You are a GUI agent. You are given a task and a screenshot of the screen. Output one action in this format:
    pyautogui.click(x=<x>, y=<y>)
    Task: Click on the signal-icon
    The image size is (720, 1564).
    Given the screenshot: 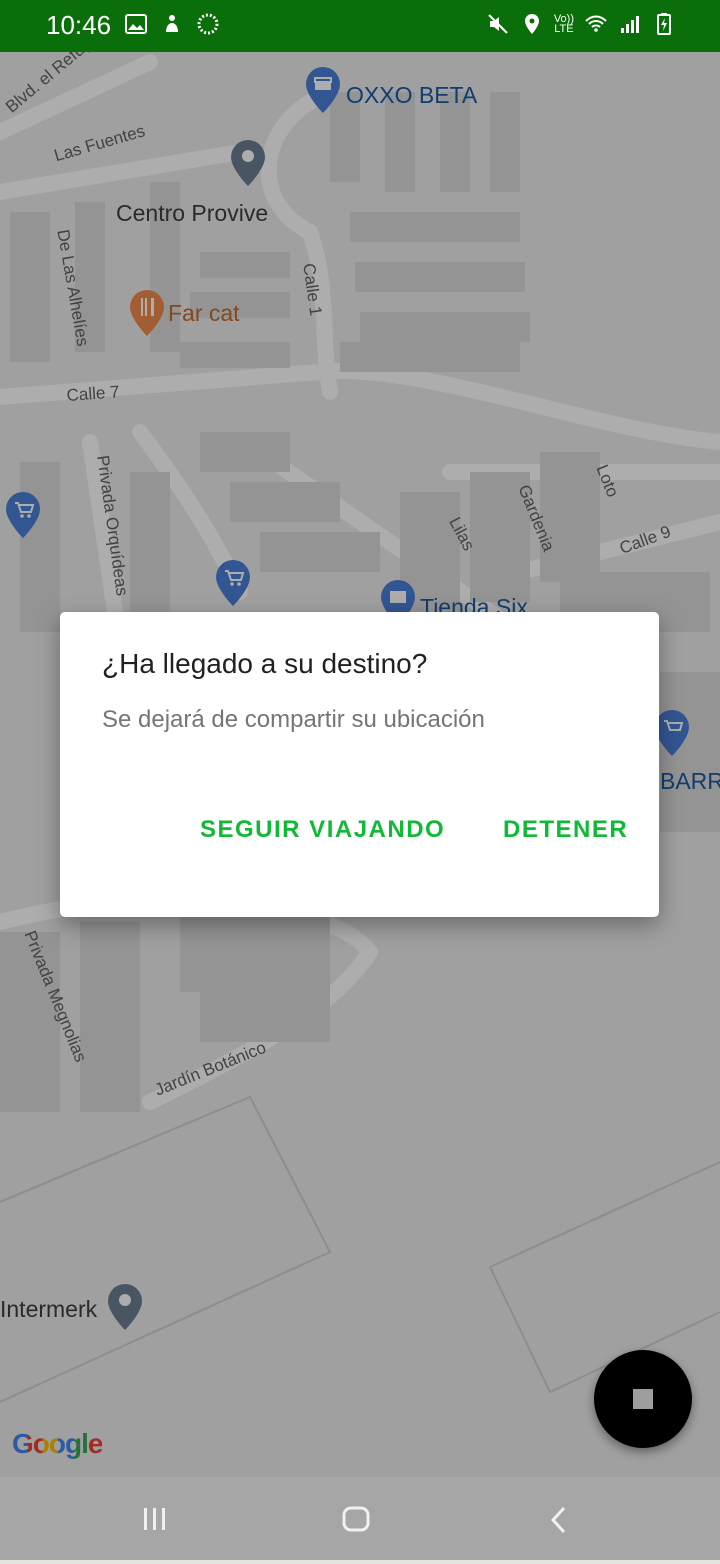 What is the action you would take?
    pyautogui.click(x=630, y=24)
    